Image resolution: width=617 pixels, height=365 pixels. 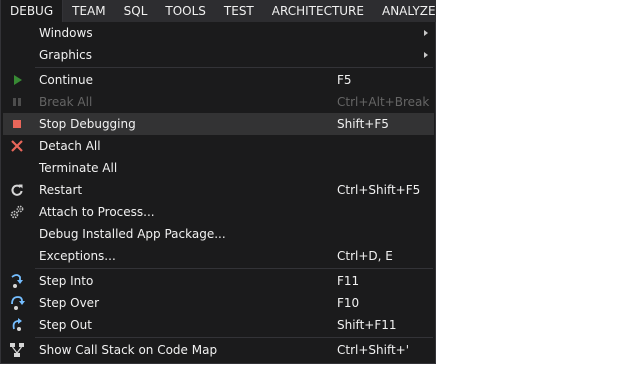 I want to click on menu-item-graphics: Graphics, so click(x=218, y=55).